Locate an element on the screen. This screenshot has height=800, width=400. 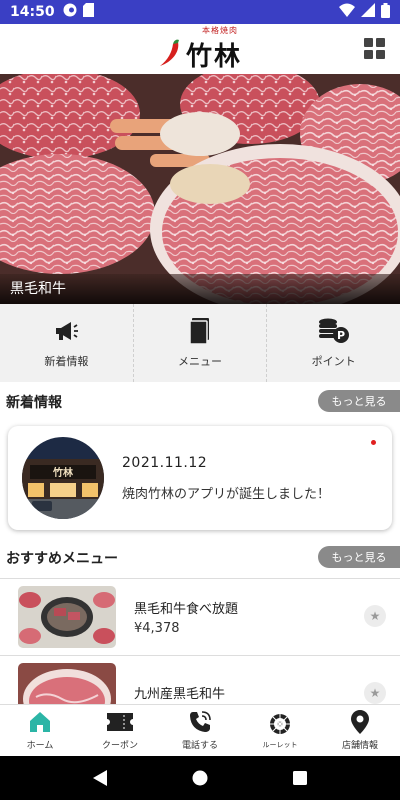
nav-home: ホーム is located at coordinates (40, 730).